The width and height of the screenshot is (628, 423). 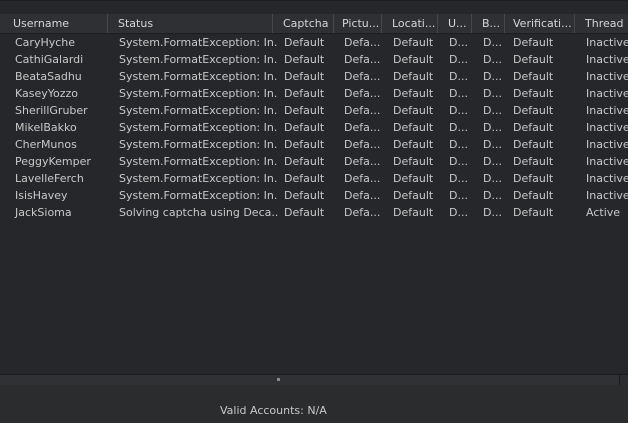 I want to click on cell-thread: Active, so click(x=603, y=212).